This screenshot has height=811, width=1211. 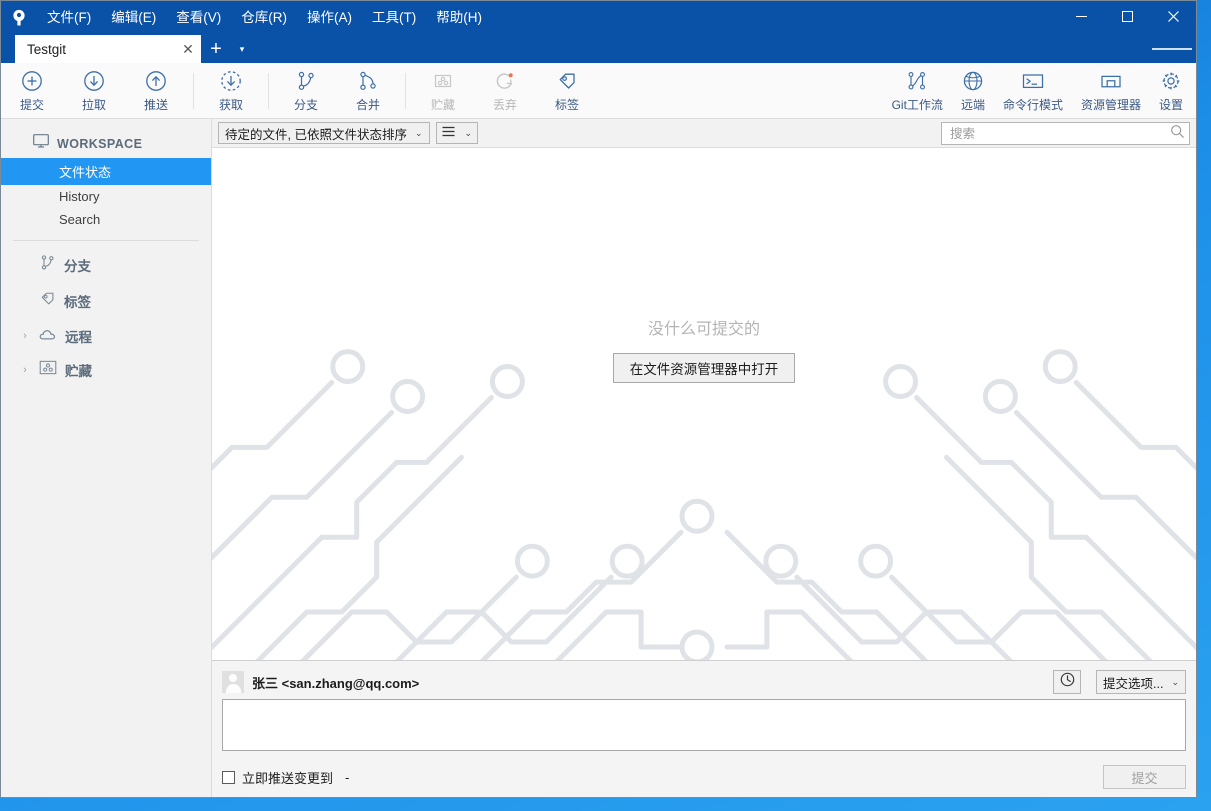 What do you see at coordinates (442, 105) in the screenshot?
I see `toolbar-stash-label: 贮藏` at bounding box center [442, 105].